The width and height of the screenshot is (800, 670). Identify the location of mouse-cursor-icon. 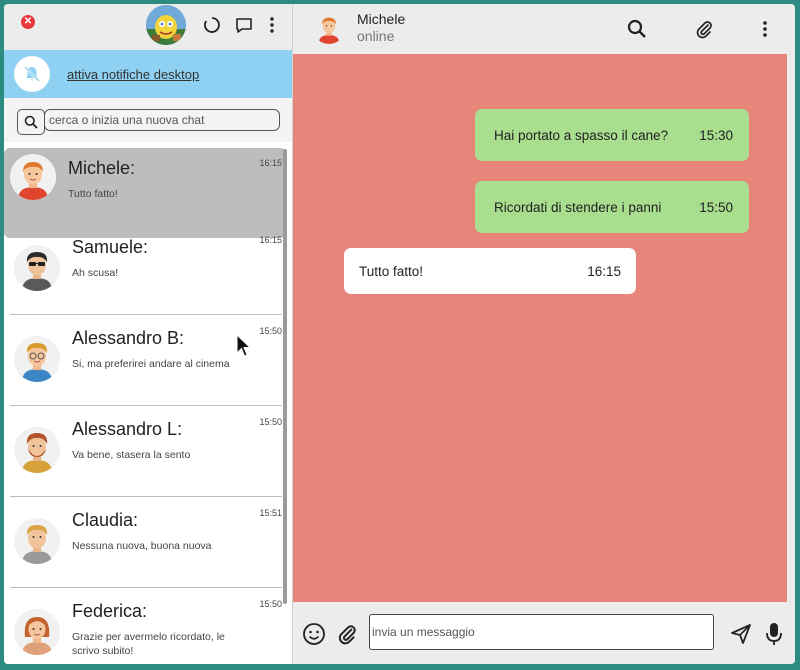
(244, 348).